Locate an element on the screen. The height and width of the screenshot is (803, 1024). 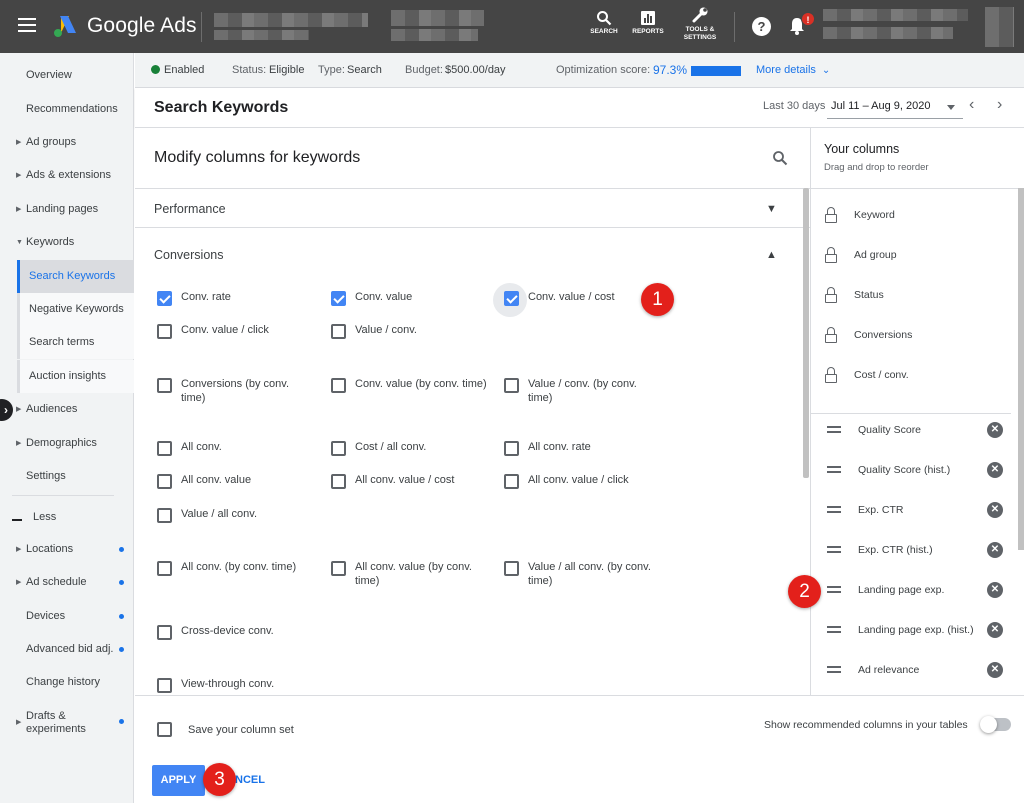
sidebar-item-audiences: ▶ Audiences is located at coordinates (67, 409).